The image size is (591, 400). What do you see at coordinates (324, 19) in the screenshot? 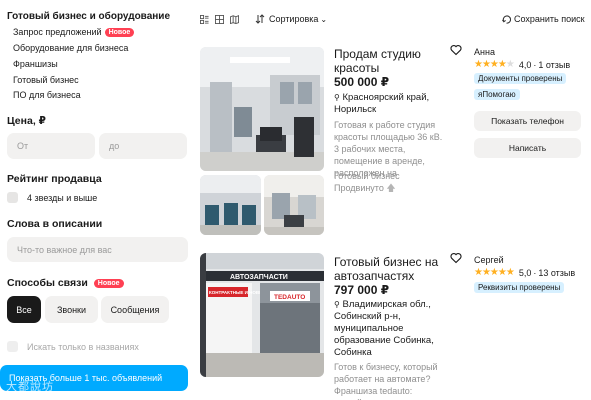
I see `chevron-down-icon: ⌄` at bounding box center [324, 19].